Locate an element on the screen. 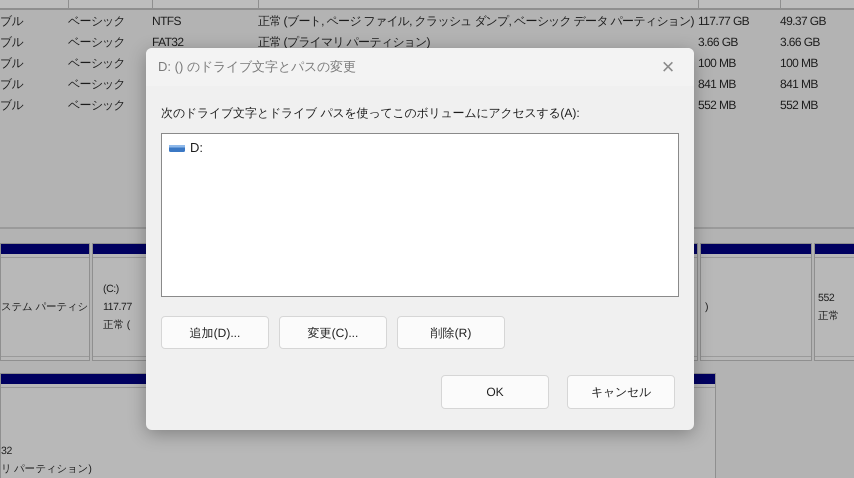  partition-text: ステム パーティシ is located at coordinates (44, 307).